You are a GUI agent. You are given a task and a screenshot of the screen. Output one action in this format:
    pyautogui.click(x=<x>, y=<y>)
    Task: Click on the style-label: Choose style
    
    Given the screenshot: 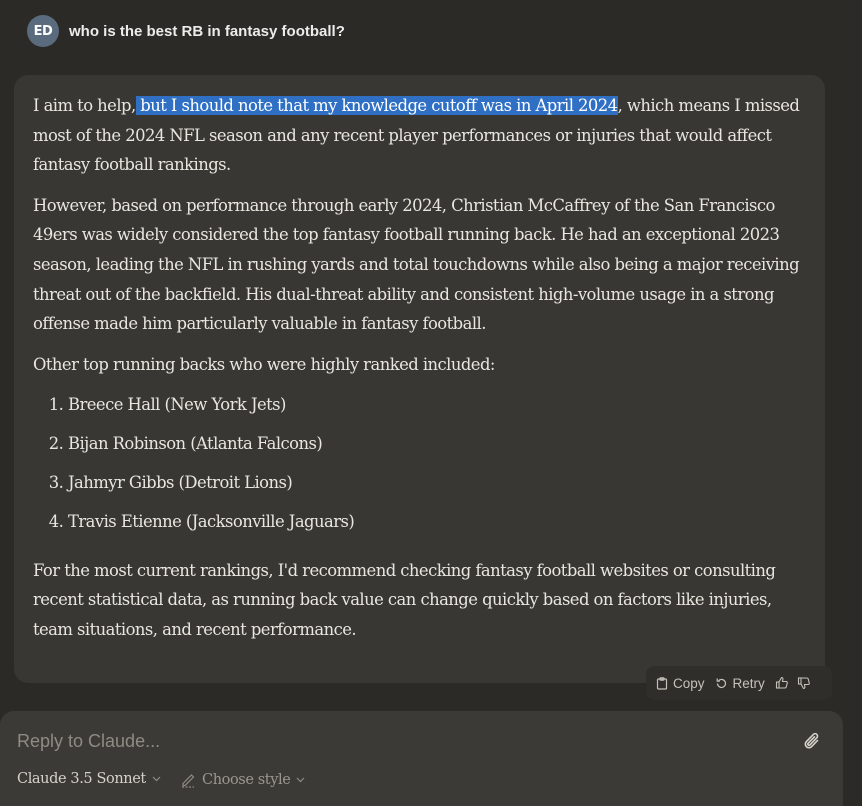 What is the action you would take?
    pyautogui.click(x=246, y=779)
    